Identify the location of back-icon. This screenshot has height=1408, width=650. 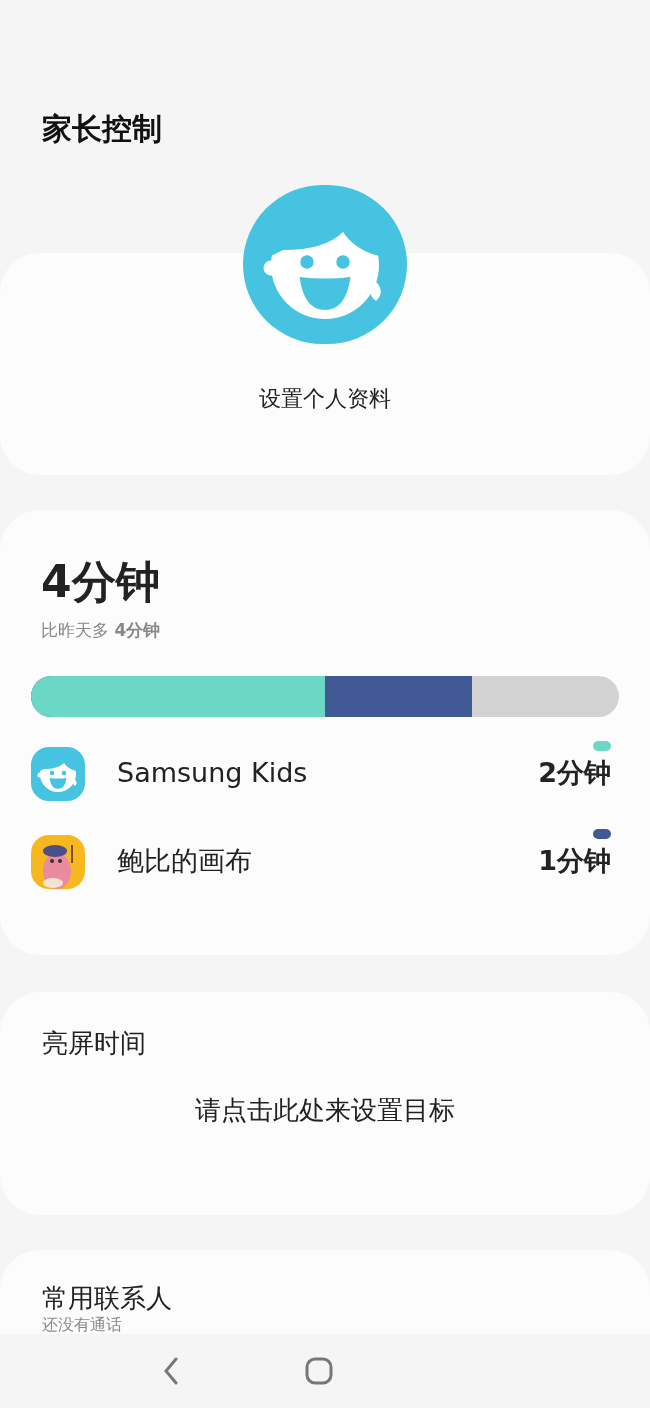
(171, 1371).